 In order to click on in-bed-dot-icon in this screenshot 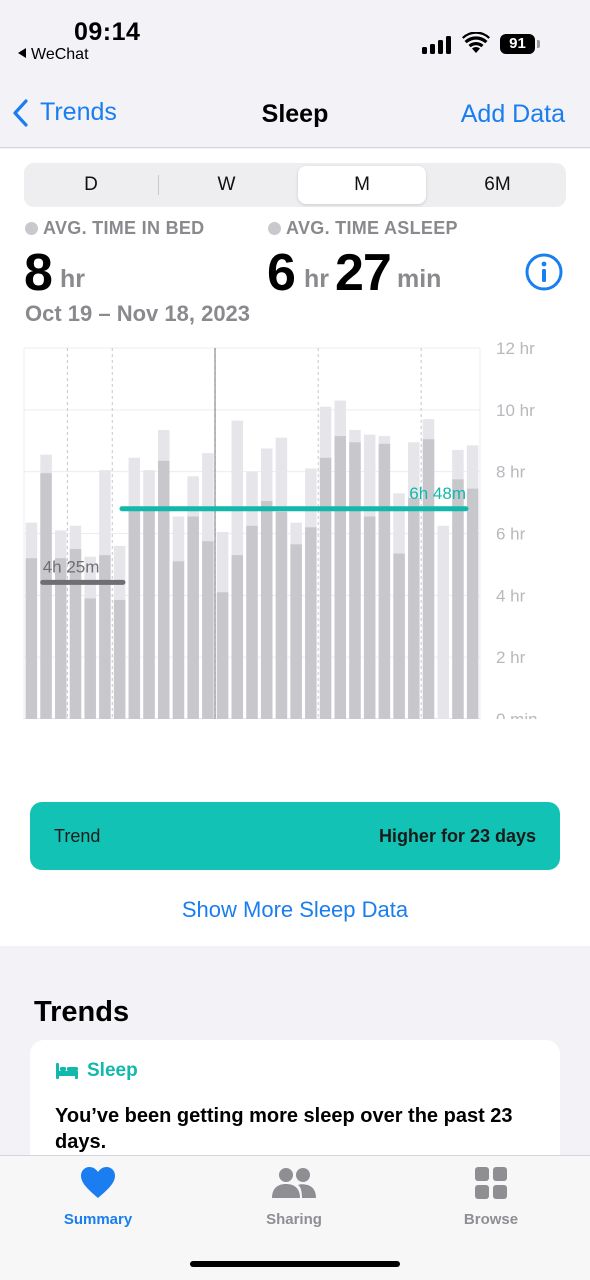, I will do `click(31, 228)`.